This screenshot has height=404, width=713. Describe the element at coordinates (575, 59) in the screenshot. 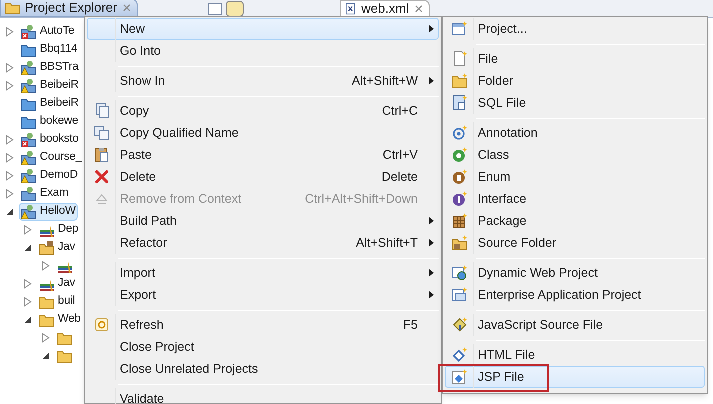

I see `menu-item: File` at that location.